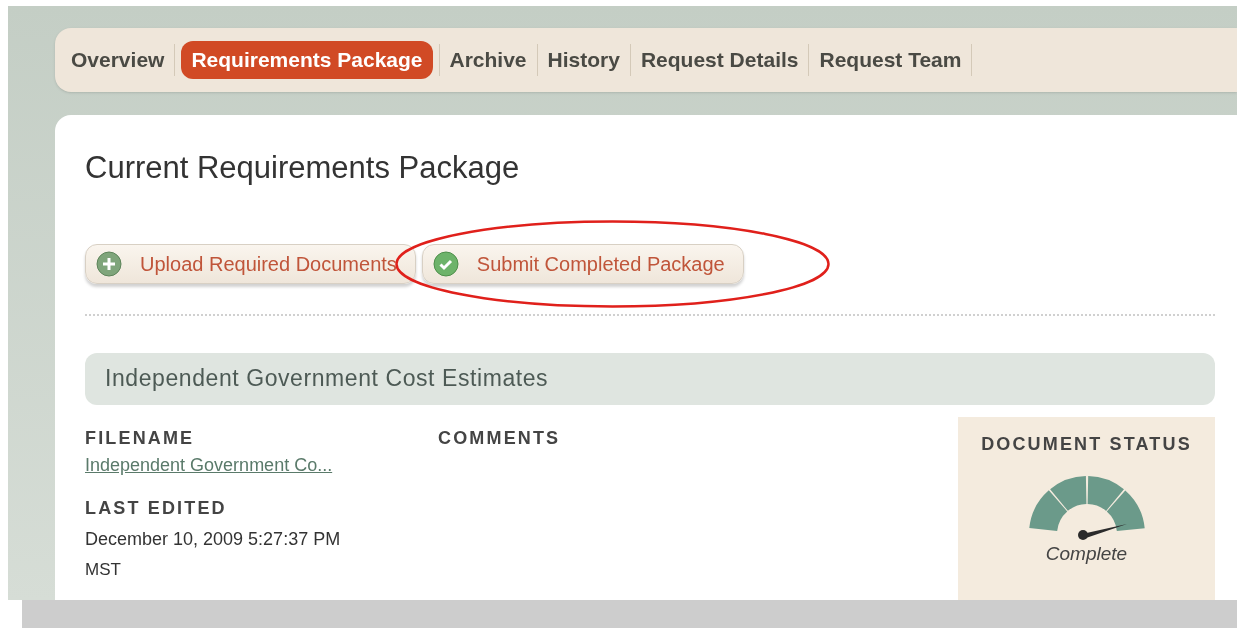  What do you see at coordinates (118, 60) in the screenshot?
I see `tab: Overview` at bounding box center [118, 60].